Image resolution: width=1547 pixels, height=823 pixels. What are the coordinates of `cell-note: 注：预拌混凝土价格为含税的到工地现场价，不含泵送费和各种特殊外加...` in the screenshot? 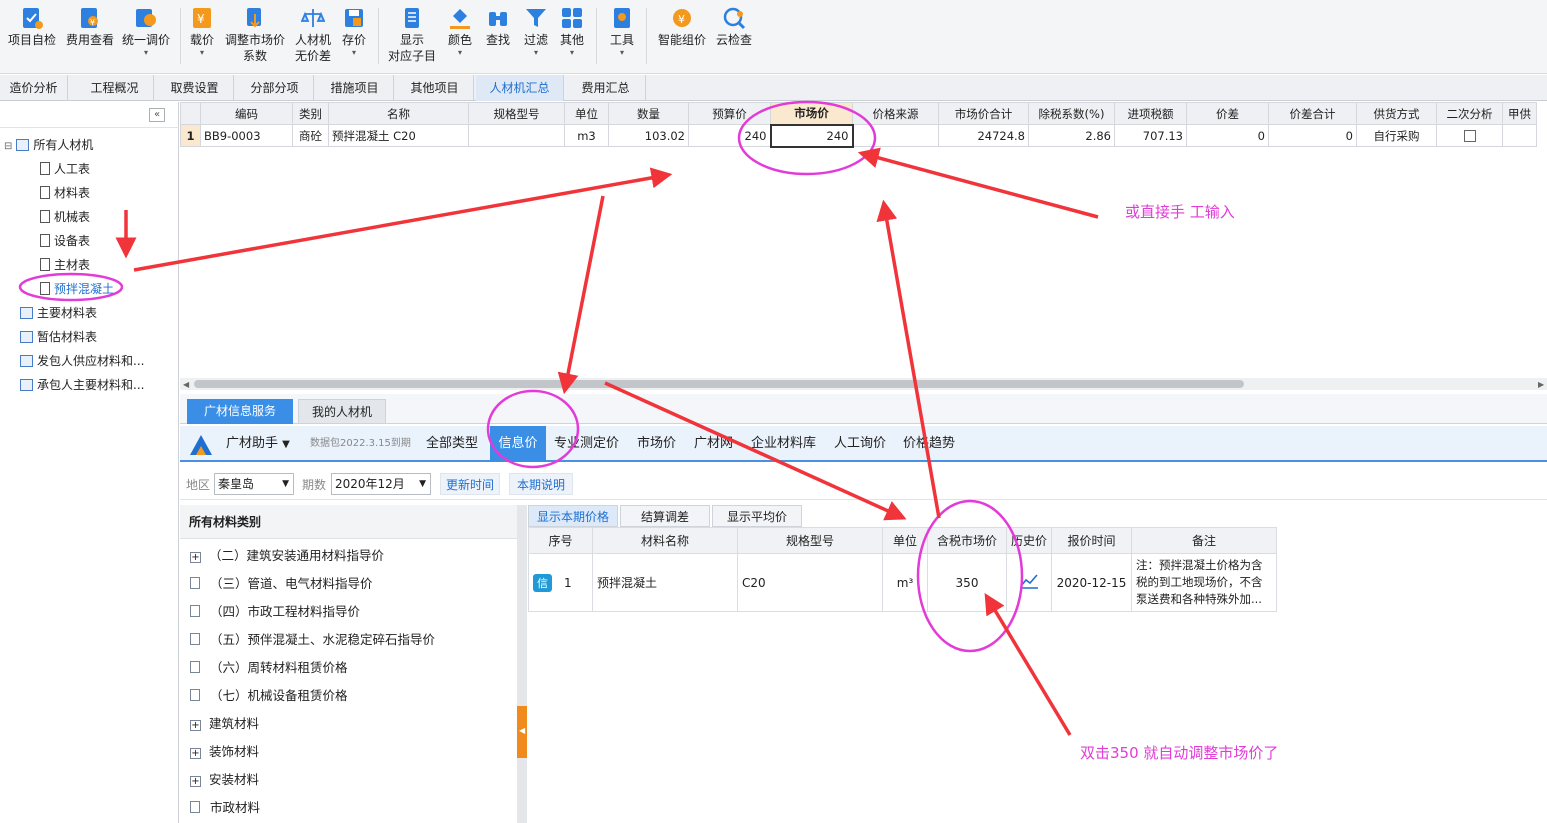 It's located at (1204, 582).